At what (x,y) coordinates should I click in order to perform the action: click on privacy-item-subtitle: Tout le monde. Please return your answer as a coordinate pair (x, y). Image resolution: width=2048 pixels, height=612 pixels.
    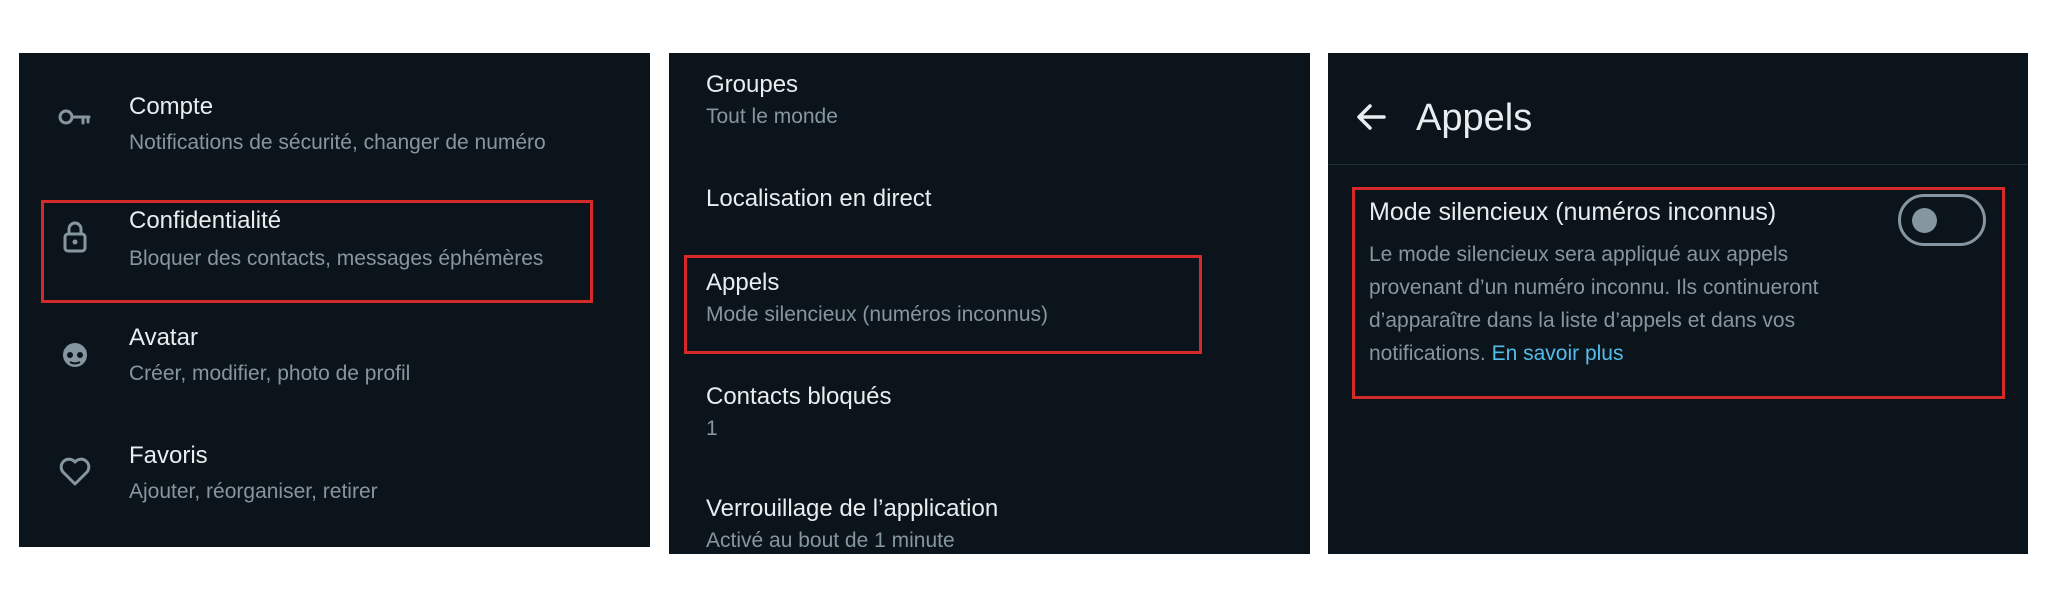
    Looking at the image, I should click on (772, 116).